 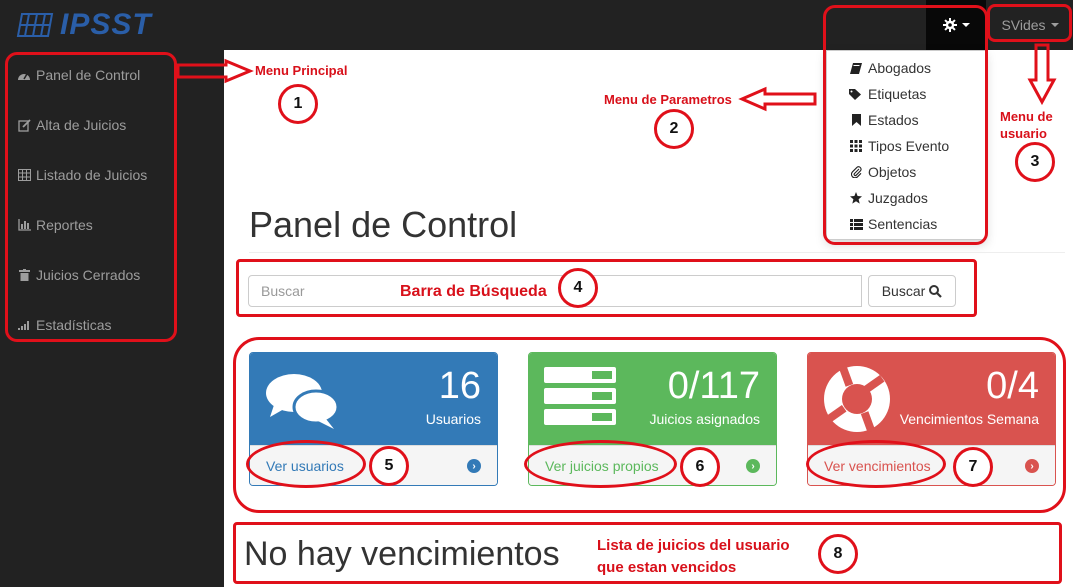 What do you see at coordinates (856, 146) in the screenshot?
I see `grid-icon` at bounding box center [856, 146].